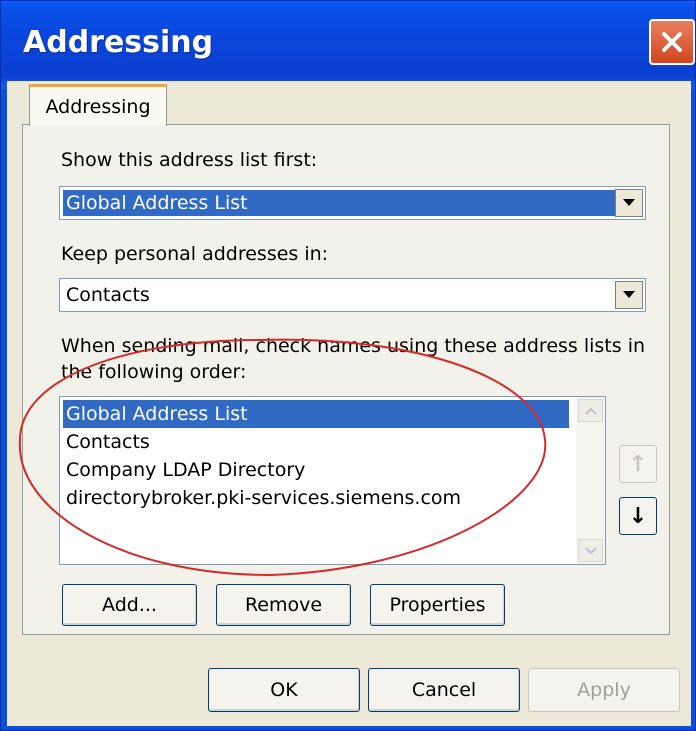 This screenshot has height=731, width=696. What do you see at coordinates (108, 295) in the screenshot?
I see `keep-personal-value: Contacts` at bounding box center [108, 295].